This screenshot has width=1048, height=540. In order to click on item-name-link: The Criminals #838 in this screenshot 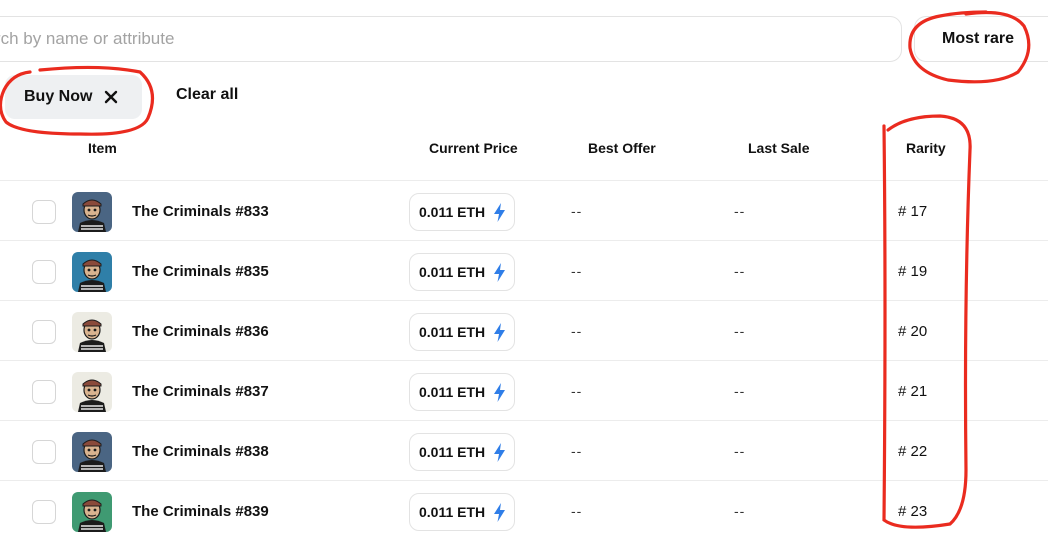, I will do `click(200, 451)`.